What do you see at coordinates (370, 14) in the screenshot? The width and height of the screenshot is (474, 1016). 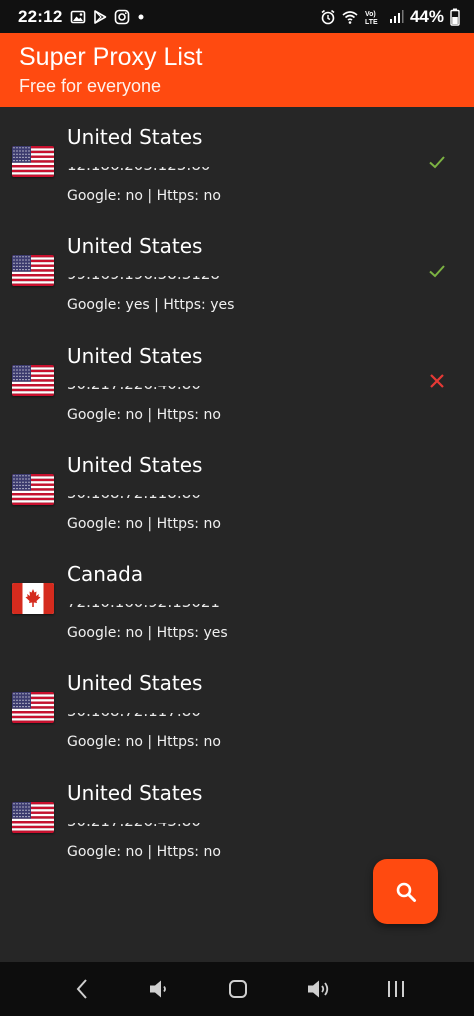 I see `svg-text: Vo)` at bounding box center [370, 14].